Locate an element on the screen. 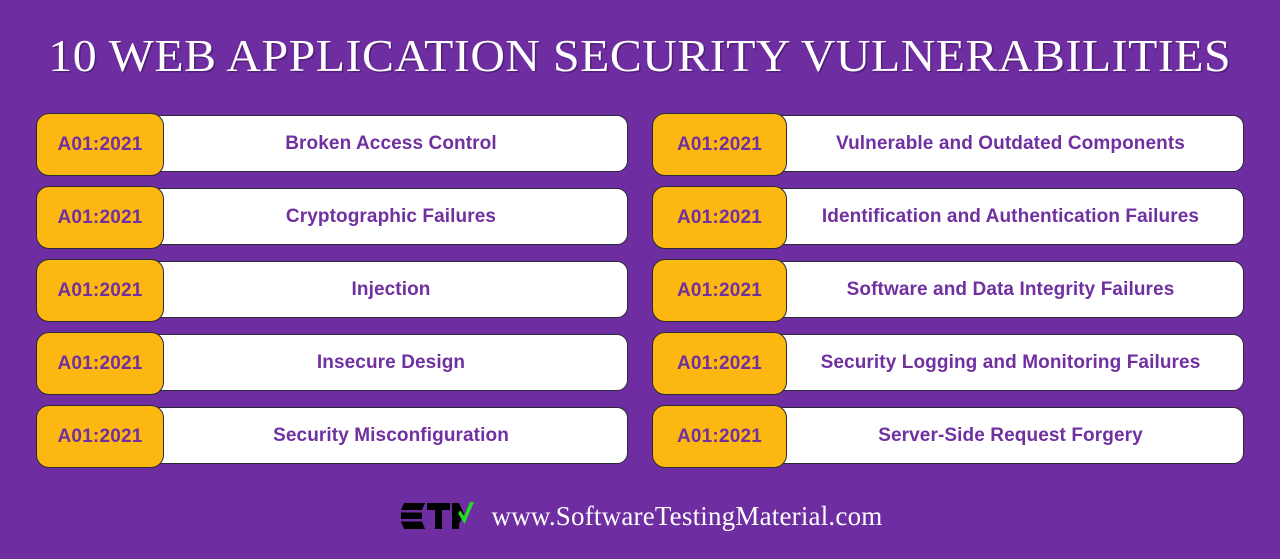 This screenshot has height=559, width=1280. footer-url: www.SoftwareTestingMaterial.com is located at coordinates (687, 516).